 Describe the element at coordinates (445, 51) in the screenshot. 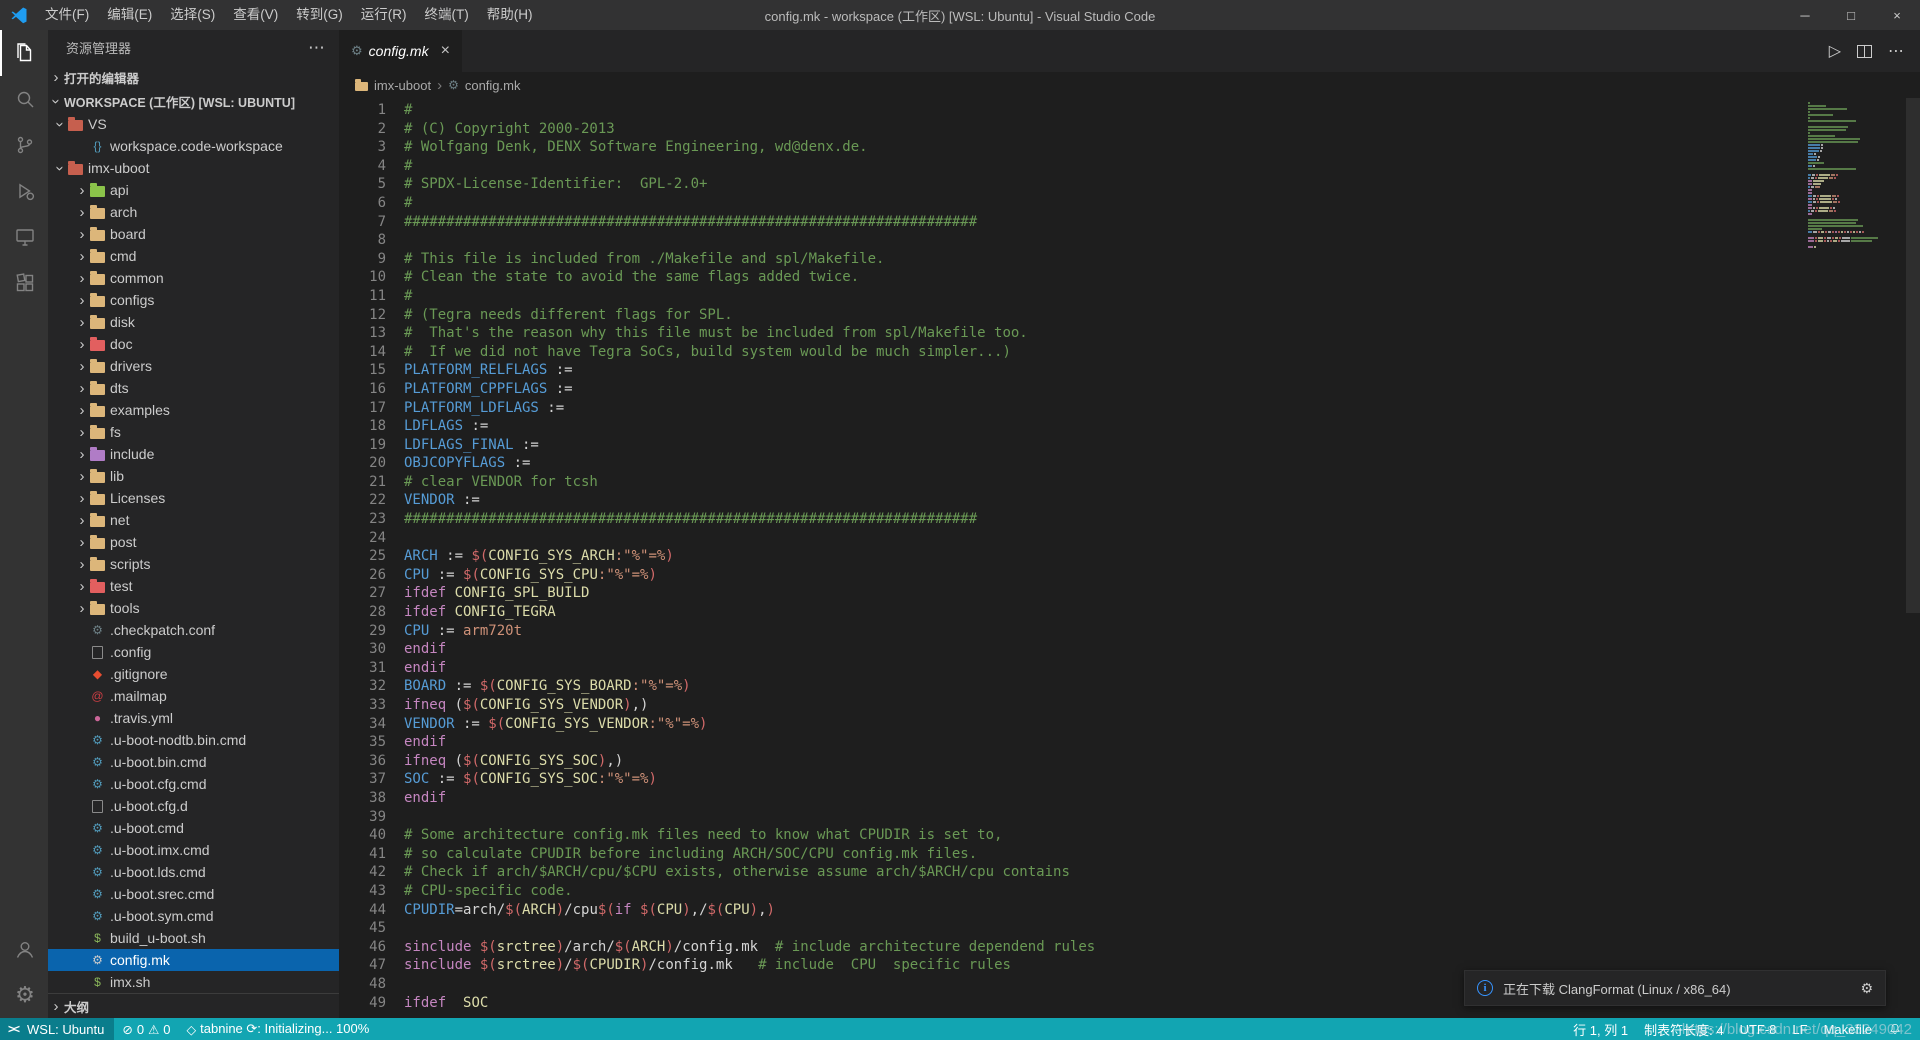

I see `close-icon: ×` at that location.